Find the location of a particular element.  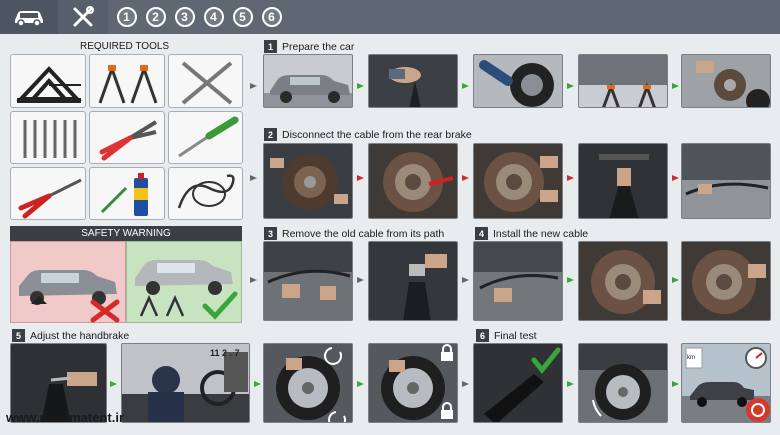

step-tab-3: 3 is located at coordinates (184, 17).